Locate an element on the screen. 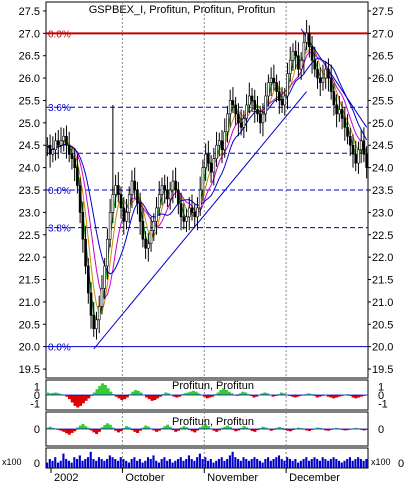 Image resolution: width=418 pixels, height=485 pixels. fib-level-label: 3.6% is located at coordinates (59, 108).